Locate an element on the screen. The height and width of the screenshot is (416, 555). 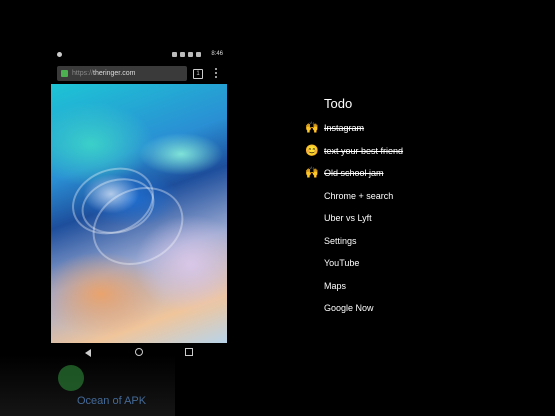
battery-icon is located at coordinates (198, 54).